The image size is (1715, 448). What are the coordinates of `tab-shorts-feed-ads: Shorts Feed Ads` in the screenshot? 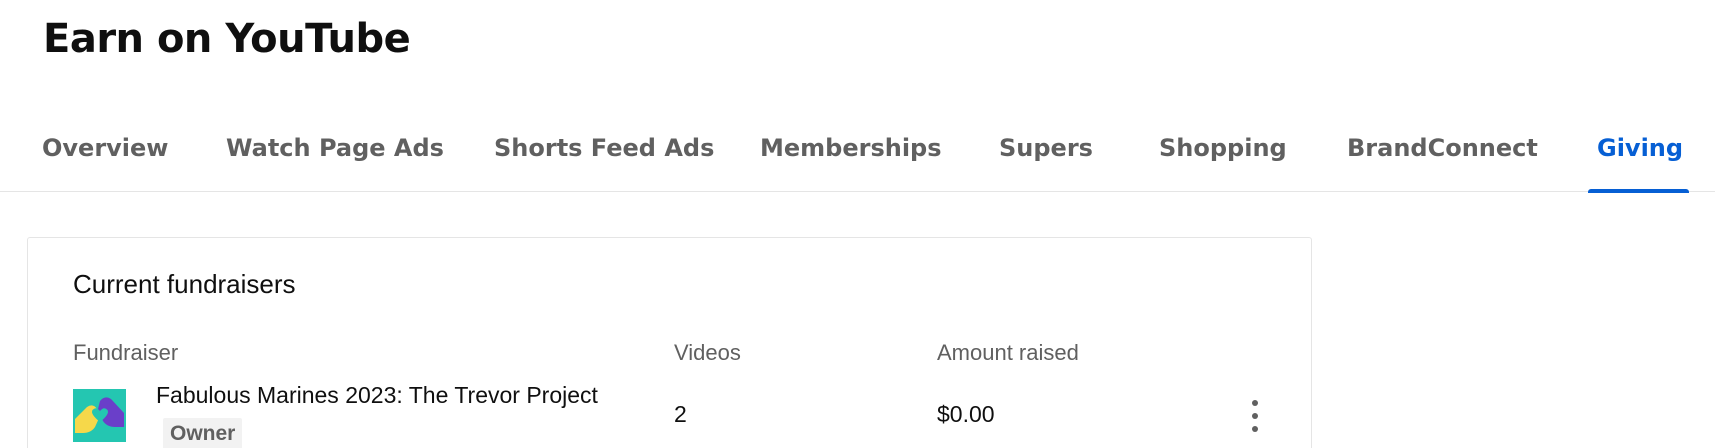 It's located at (604, 161).